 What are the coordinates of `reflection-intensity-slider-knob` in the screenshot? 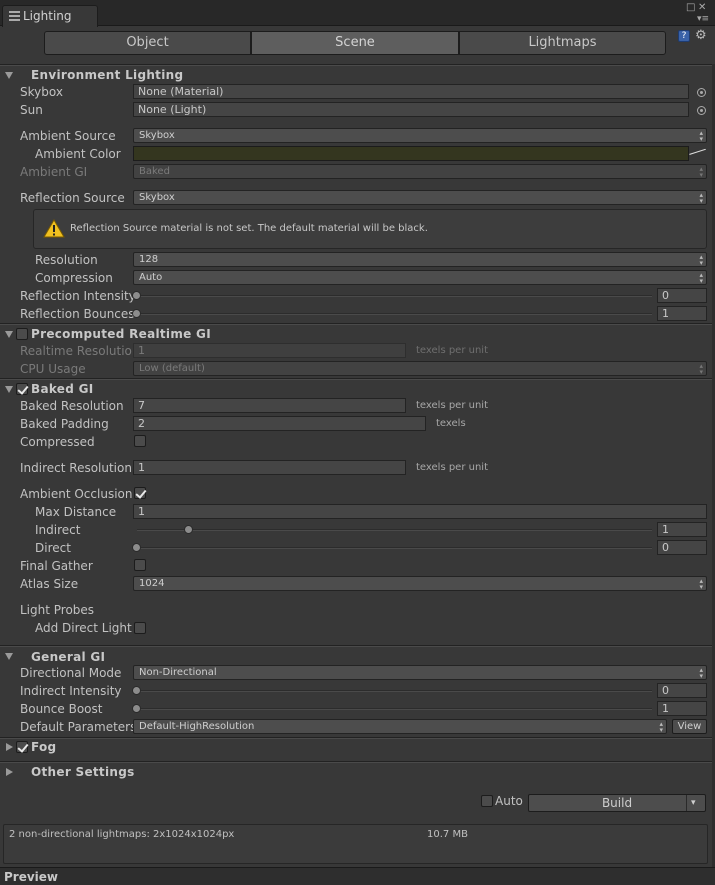 It's located at (136, 295).